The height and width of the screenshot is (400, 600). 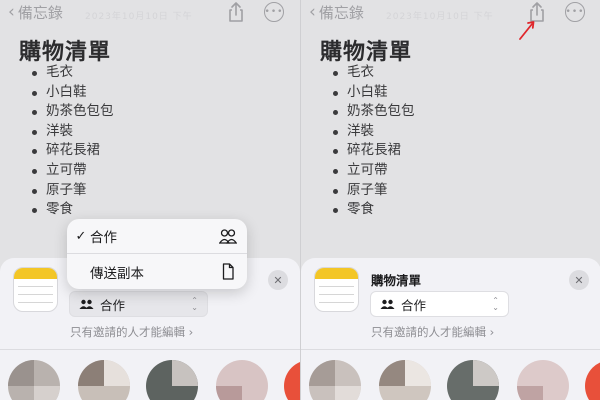 What do you see at coordinates (81, 236) in the screenshot?
I see `checkmark-icon: ✓` at bounding box center [81, 236].